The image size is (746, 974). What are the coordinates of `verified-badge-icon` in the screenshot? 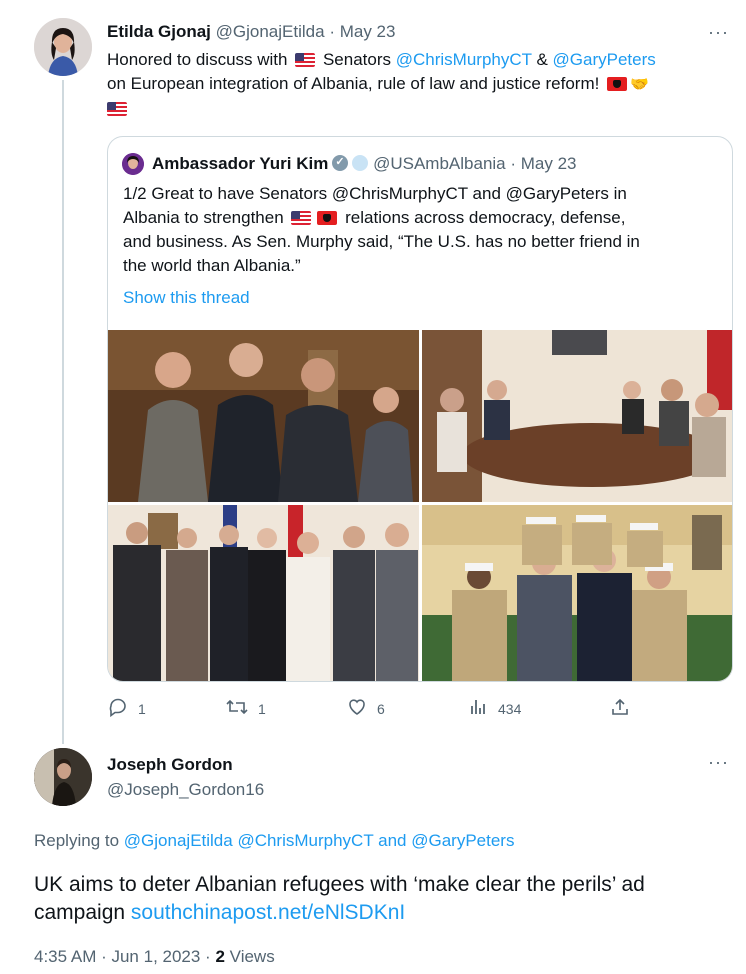 It's located at (340, 163).